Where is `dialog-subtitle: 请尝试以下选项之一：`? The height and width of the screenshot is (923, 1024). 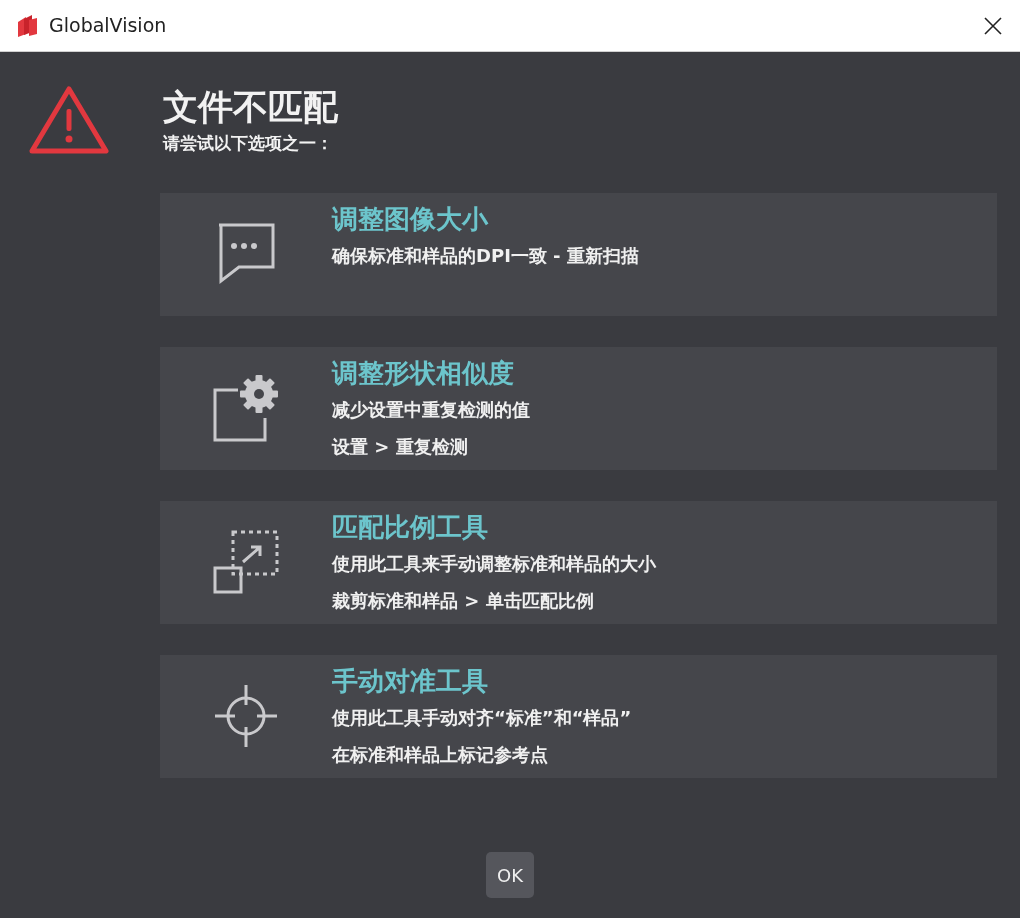 dialog-subtitle: 请尝试以下选项之一： is located at coordinates (248, 143).